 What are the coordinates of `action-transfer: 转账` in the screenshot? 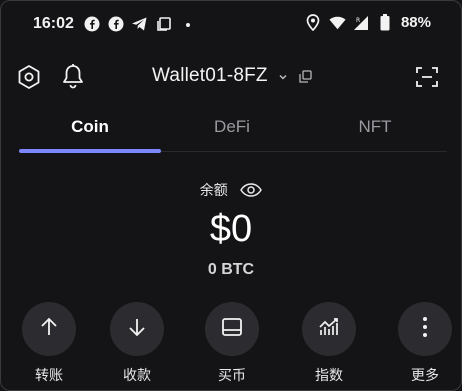 It's located at (49, 343).